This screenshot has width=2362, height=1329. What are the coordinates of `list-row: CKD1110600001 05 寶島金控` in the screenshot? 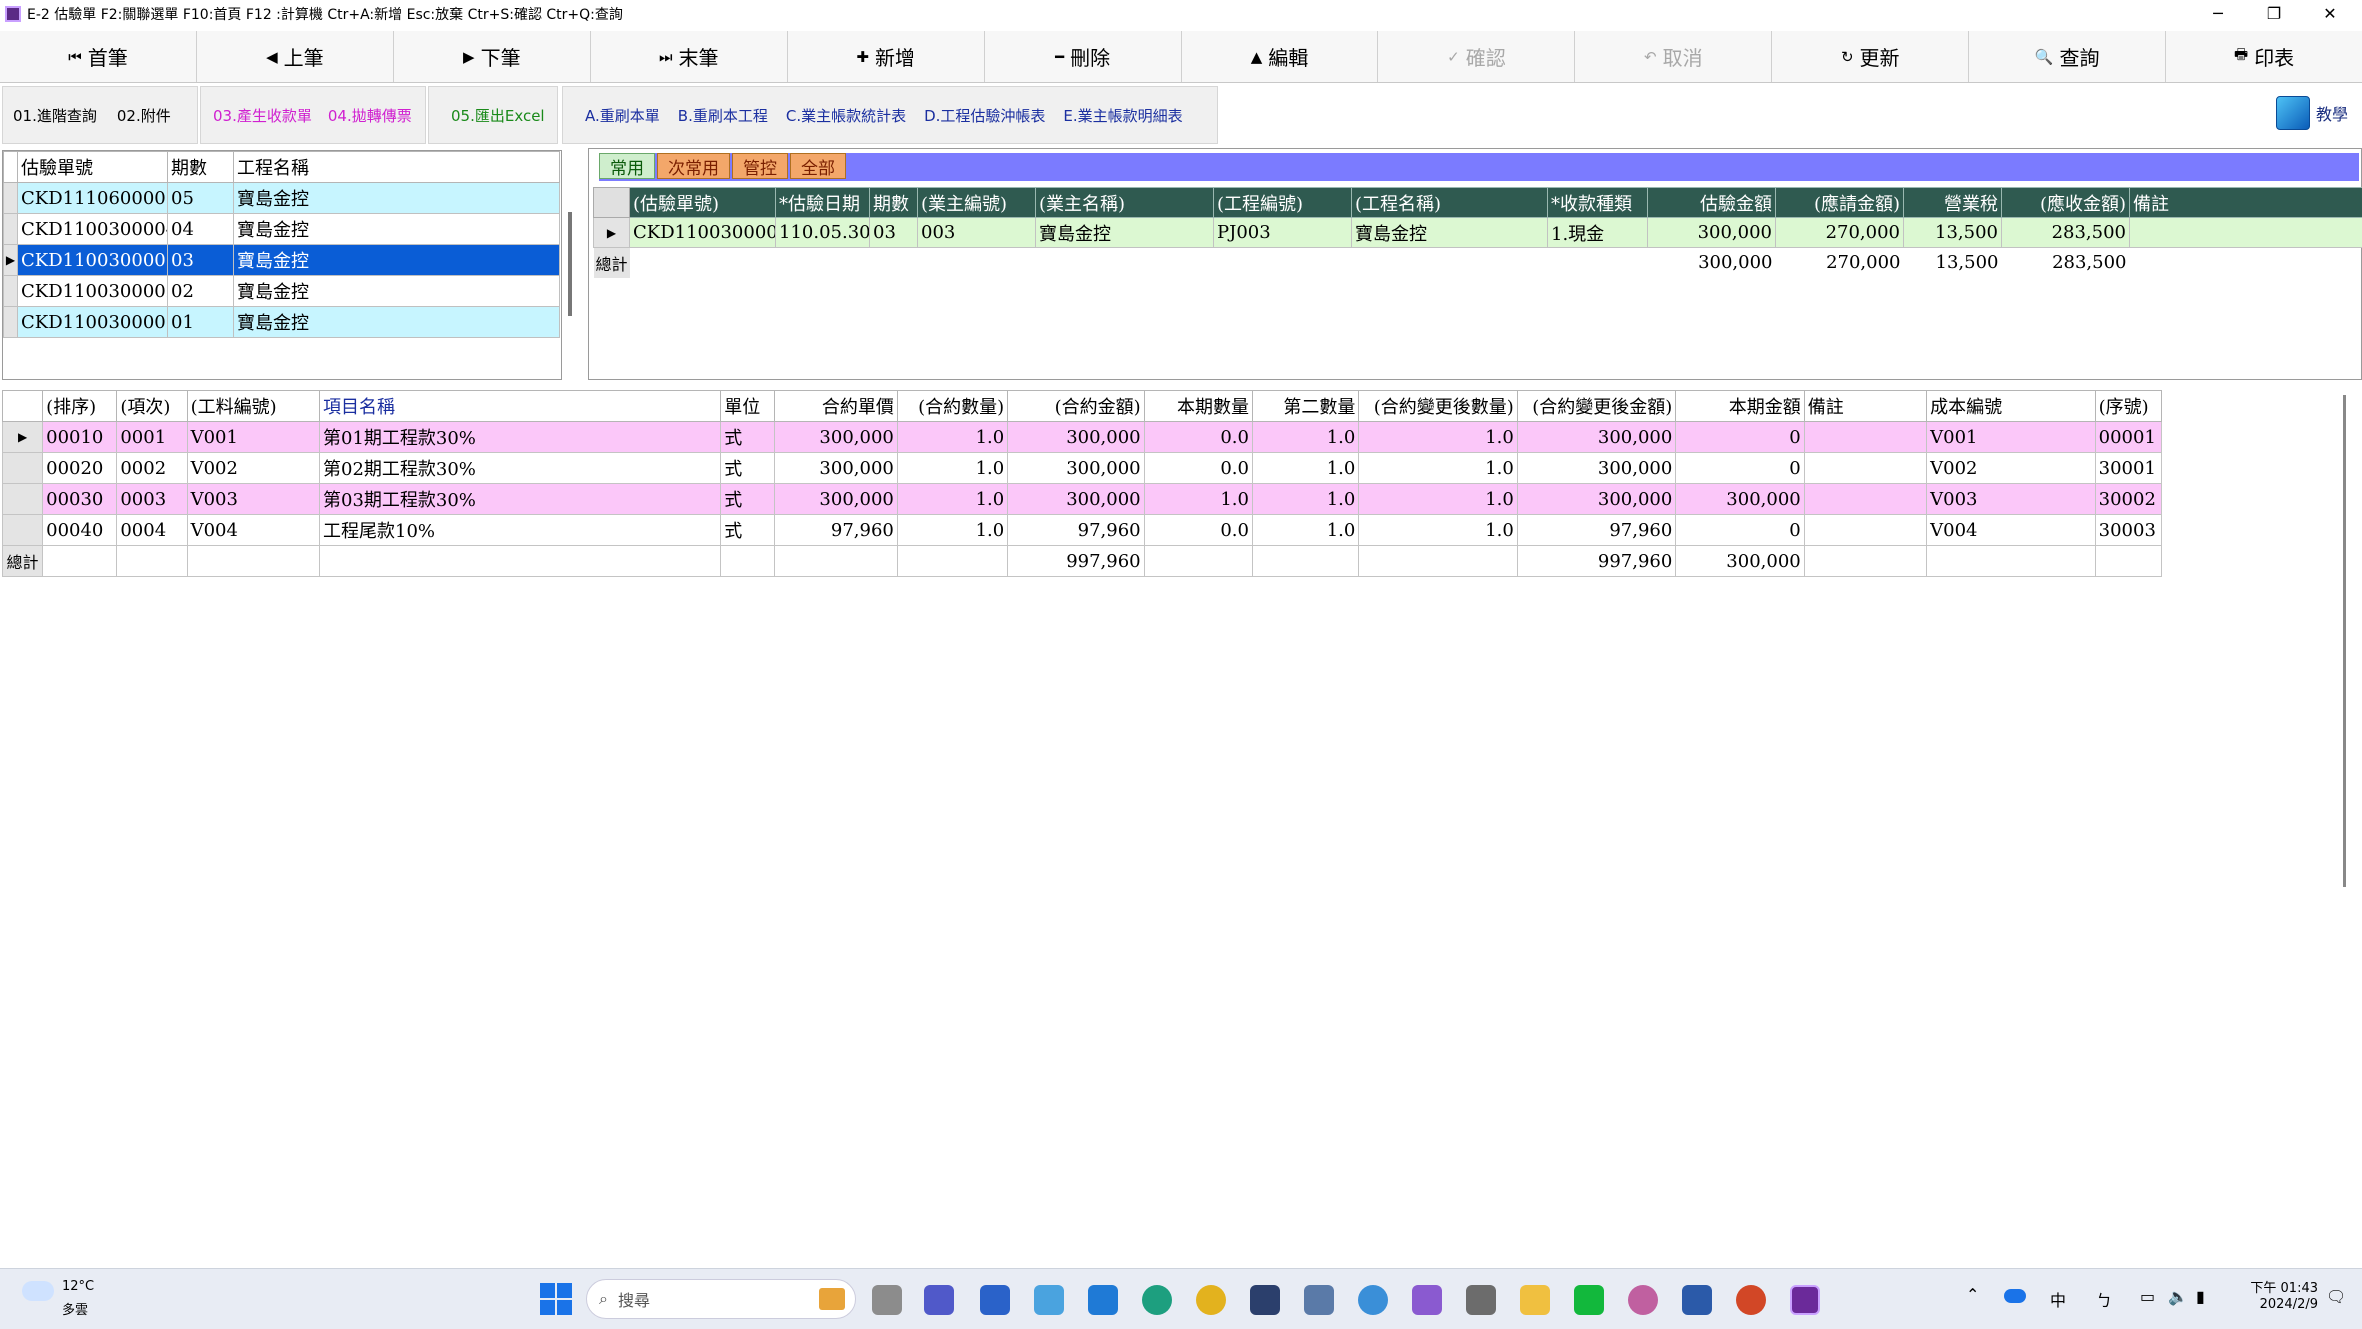 It's located at (281, 198).